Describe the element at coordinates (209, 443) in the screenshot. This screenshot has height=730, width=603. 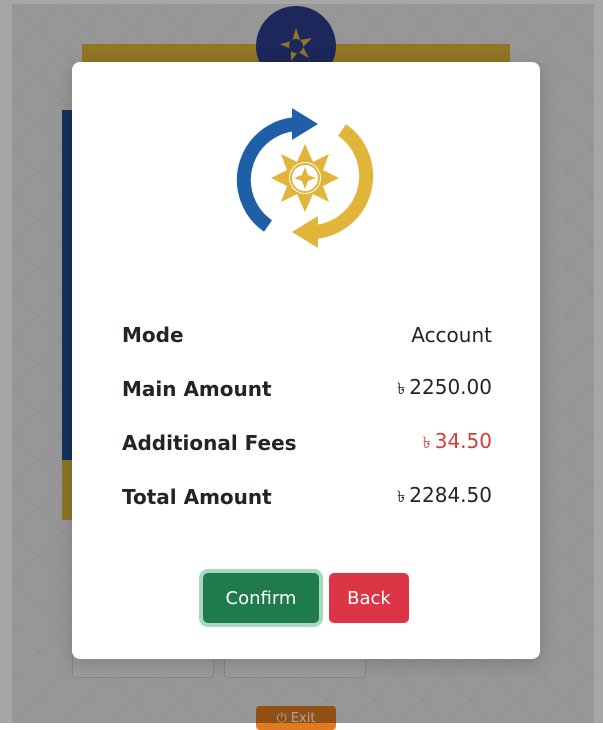
I see `additional-fees-label: Additional Fees` at that location.